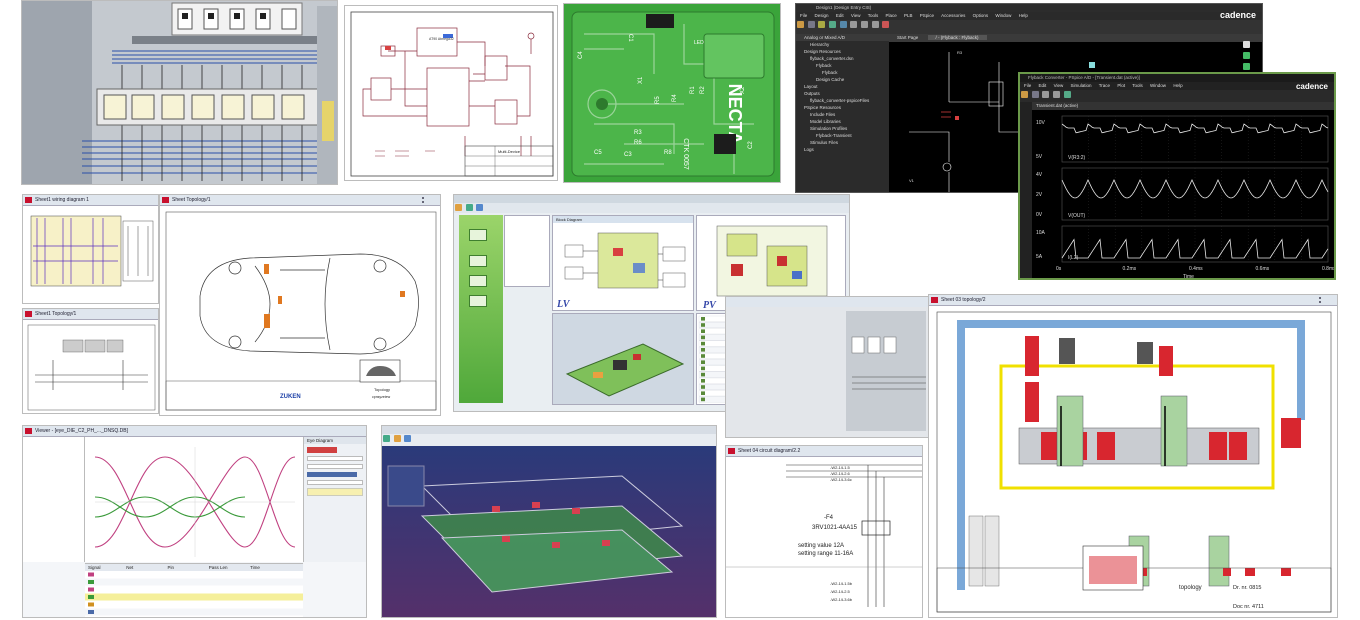 The width and height of the screenshot is (1360, 620). What do you see at coordinates (842, 128) in the screenshot?
I see `tree-item: Simulation Profiles` at bounding box center [842, 128].